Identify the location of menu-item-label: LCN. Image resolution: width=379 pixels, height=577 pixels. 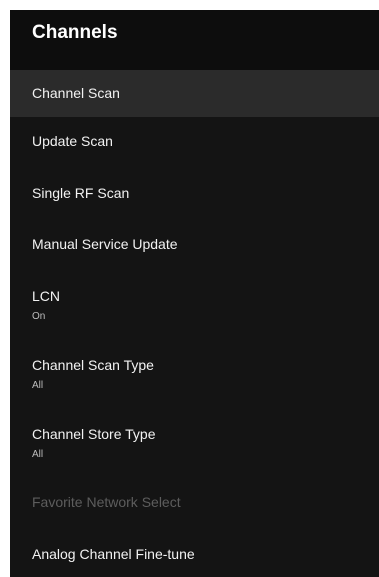
(46, 296).